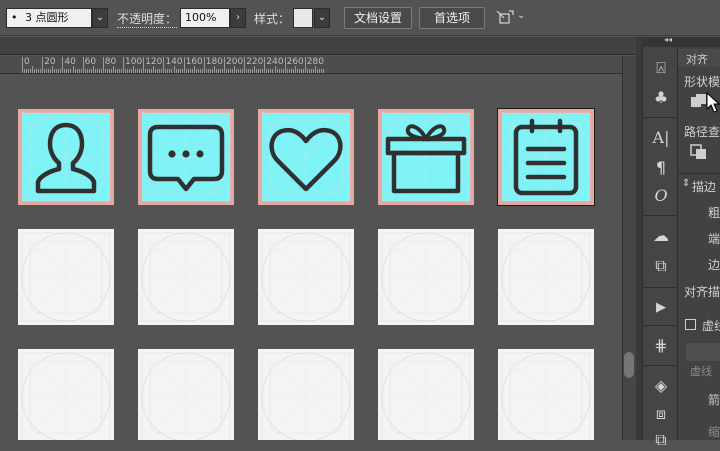  I want to click on dash-pattern-field, so click(703, 352).